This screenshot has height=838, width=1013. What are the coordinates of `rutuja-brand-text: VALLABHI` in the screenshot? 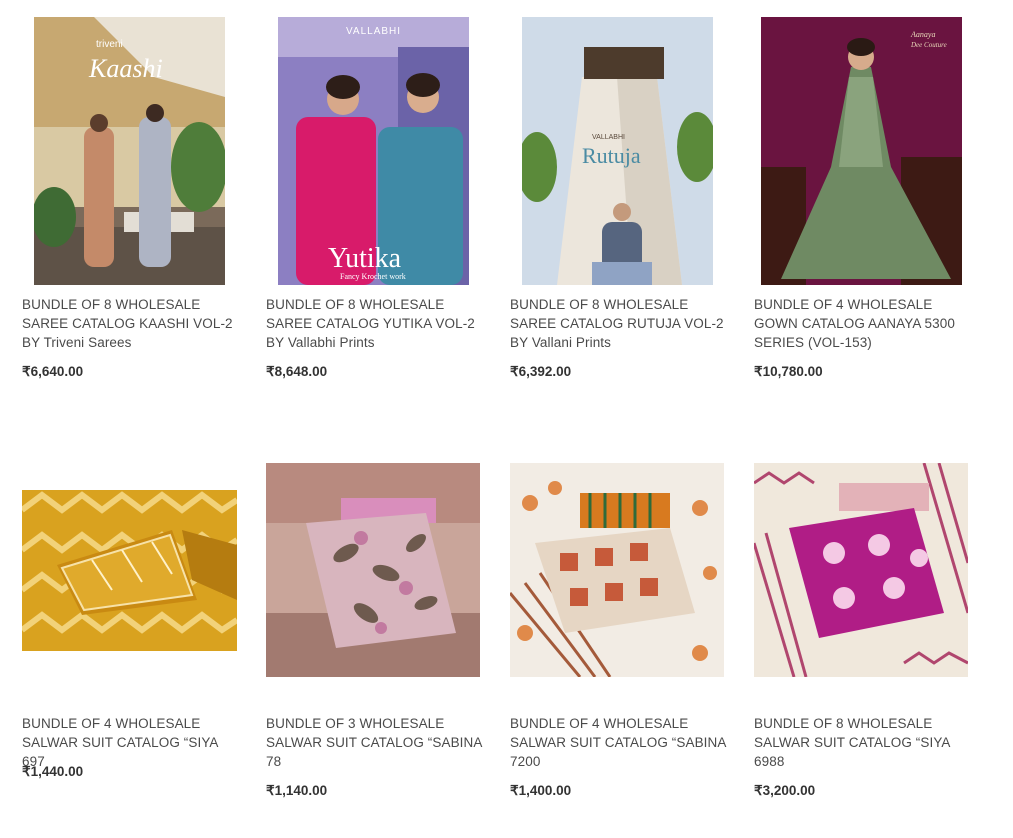 It's located at (608, 137).